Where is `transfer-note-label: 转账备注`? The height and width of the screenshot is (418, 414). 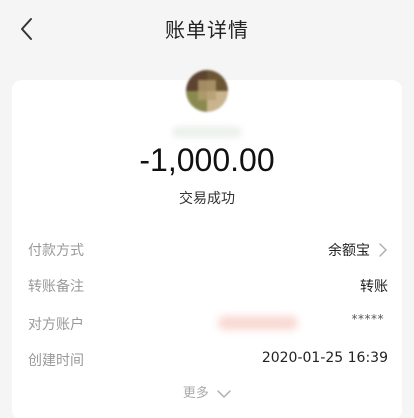
transfer-note-label: 转账备注 is located at coordinates (56, 287).